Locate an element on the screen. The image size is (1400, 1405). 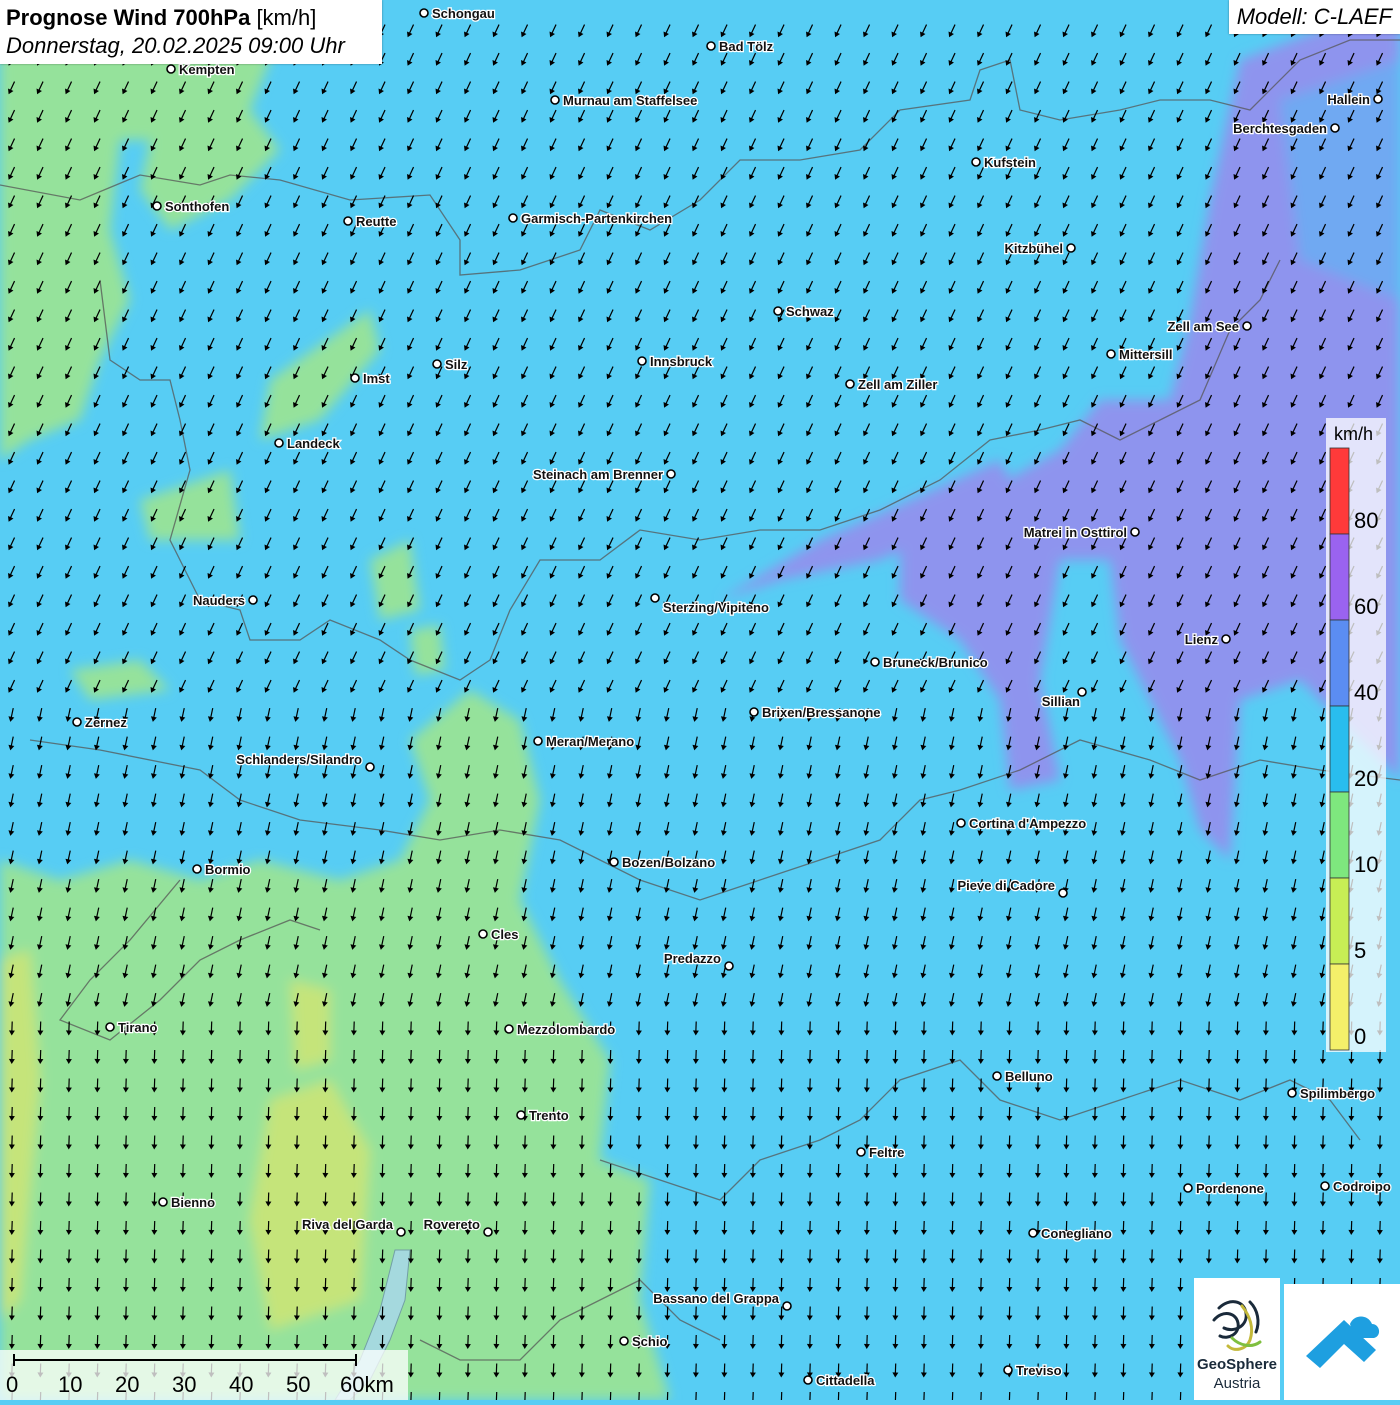
city-marker: Bozen/Bolzano is located at coordinates (662, 862).